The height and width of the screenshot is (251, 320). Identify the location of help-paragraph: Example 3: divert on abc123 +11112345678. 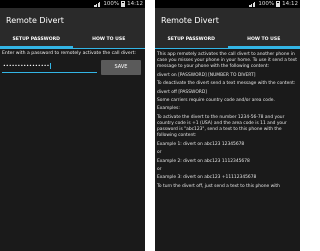
(207, 178).